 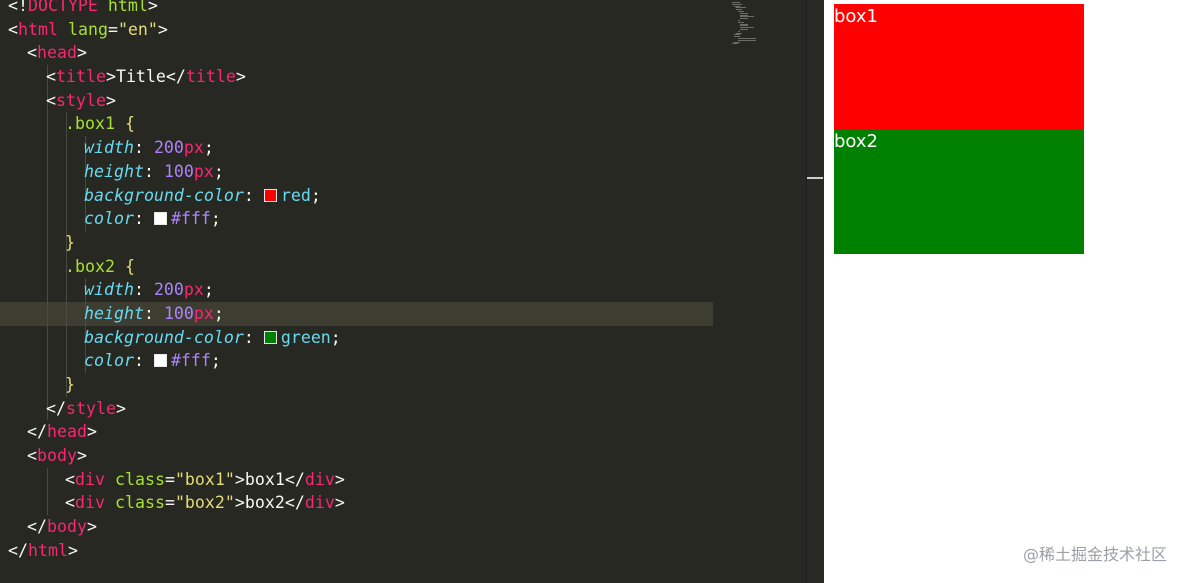 What do you see at coordinates (403, 408) in the screenshot?
I see `code-line: </style>` at bounding box center [403, 408].